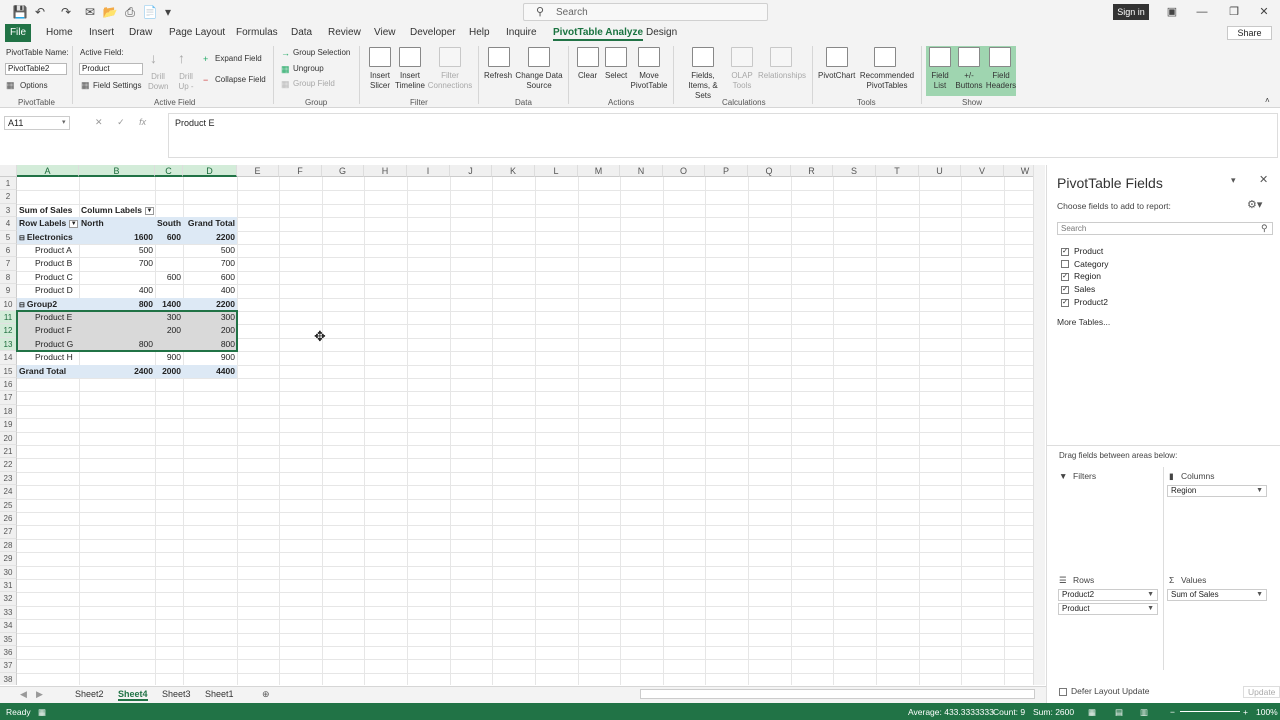  Describe the element at coordinates (1172, 12) in the screenshot. I see `ribbon-display-icon: ▣` at that location.